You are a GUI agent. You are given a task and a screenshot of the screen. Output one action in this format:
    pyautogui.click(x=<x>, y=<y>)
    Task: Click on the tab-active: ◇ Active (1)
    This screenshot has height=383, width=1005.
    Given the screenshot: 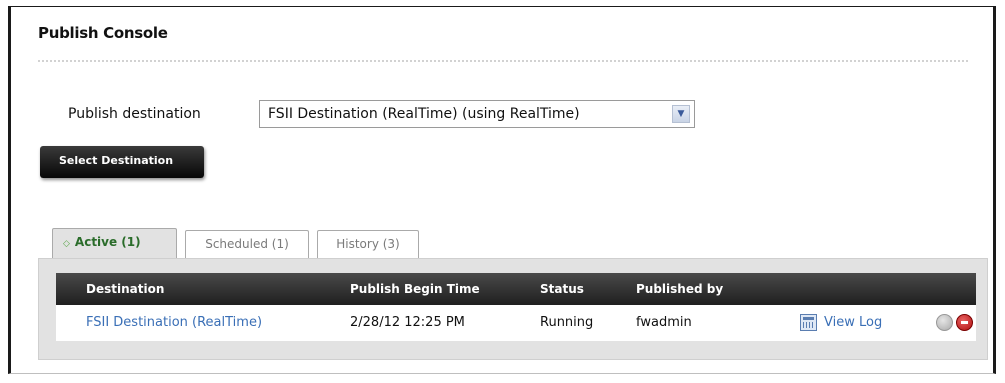 What is the action you would take?
    pyautogui.click(x=114, y=243)
    